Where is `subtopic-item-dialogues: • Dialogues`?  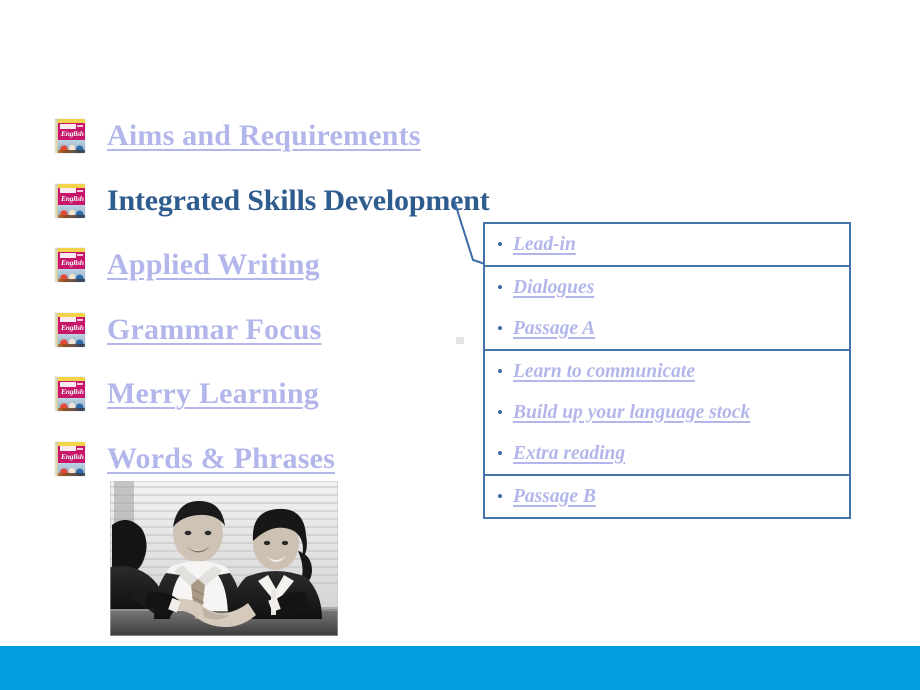
subtopic-item-dialogues: • Dialogues is located at coordinates (667, 287).